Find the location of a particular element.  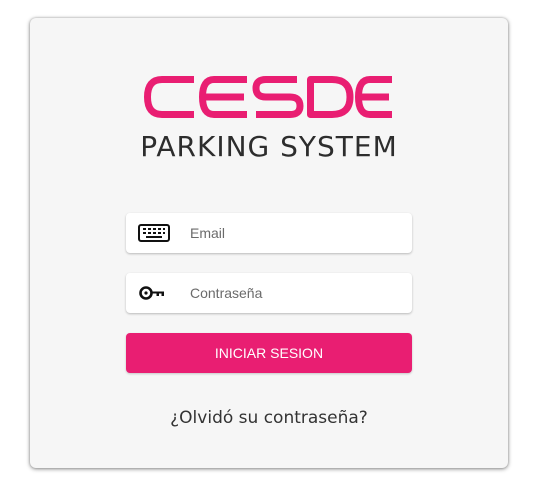

email-input is located at coordinates (295, 233).